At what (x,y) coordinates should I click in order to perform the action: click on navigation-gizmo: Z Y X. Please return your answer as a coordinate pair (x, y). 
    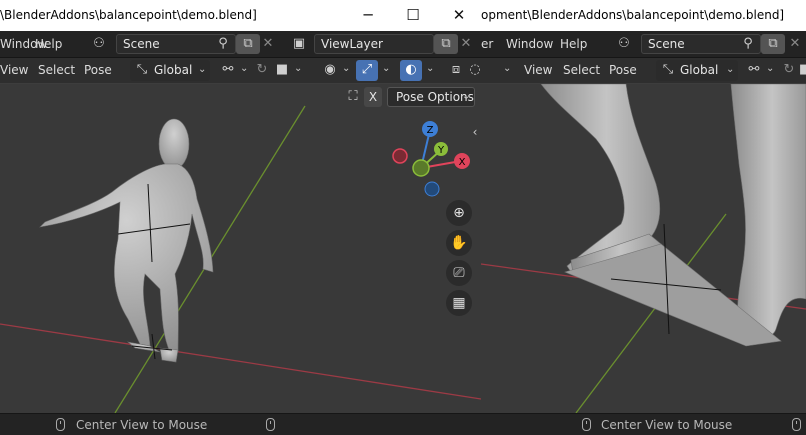
    Looking at the image, I should click on (431, 159).